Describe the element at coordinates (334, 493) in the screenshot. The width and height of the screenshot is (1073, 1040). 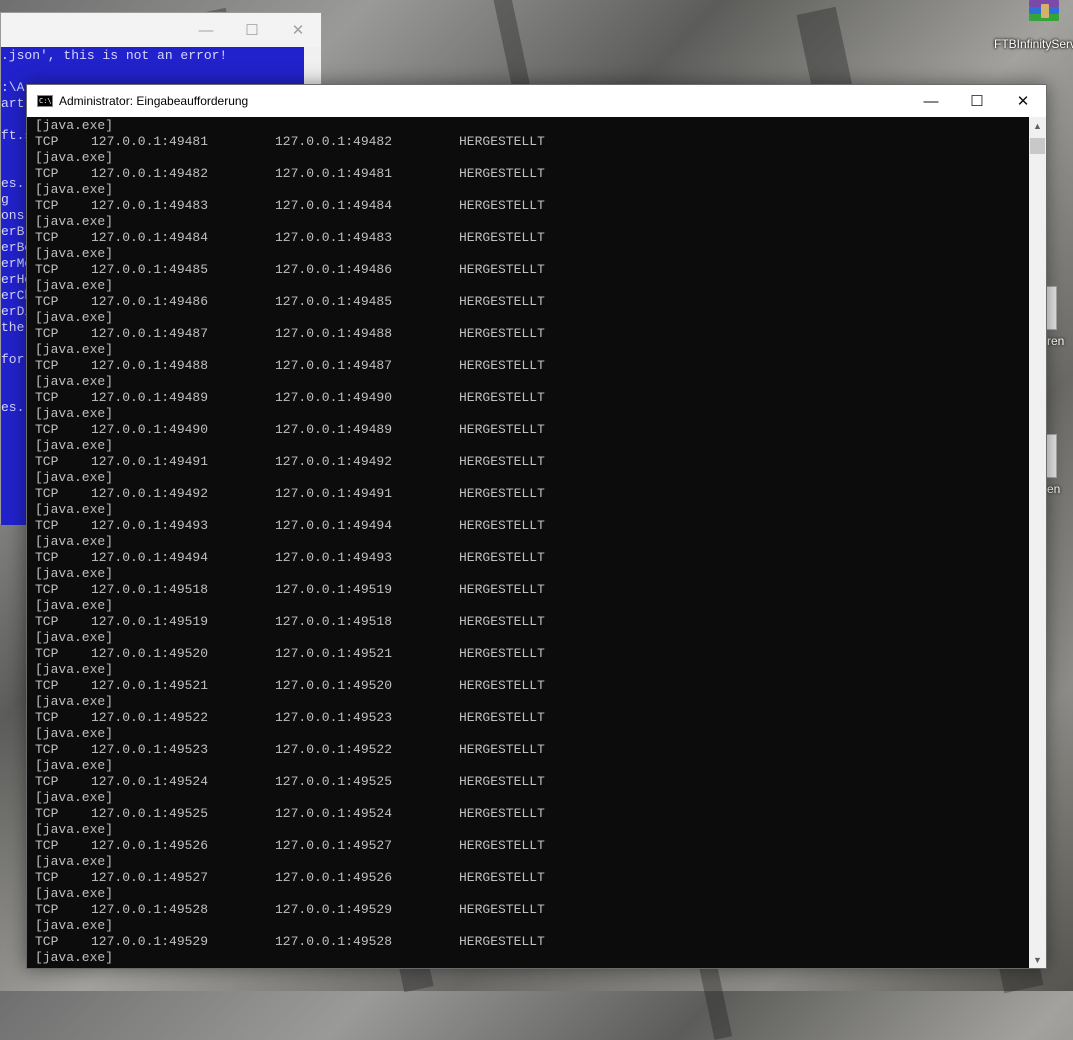
I see `connection-remote: 127.0.0.1:49491` at that location.